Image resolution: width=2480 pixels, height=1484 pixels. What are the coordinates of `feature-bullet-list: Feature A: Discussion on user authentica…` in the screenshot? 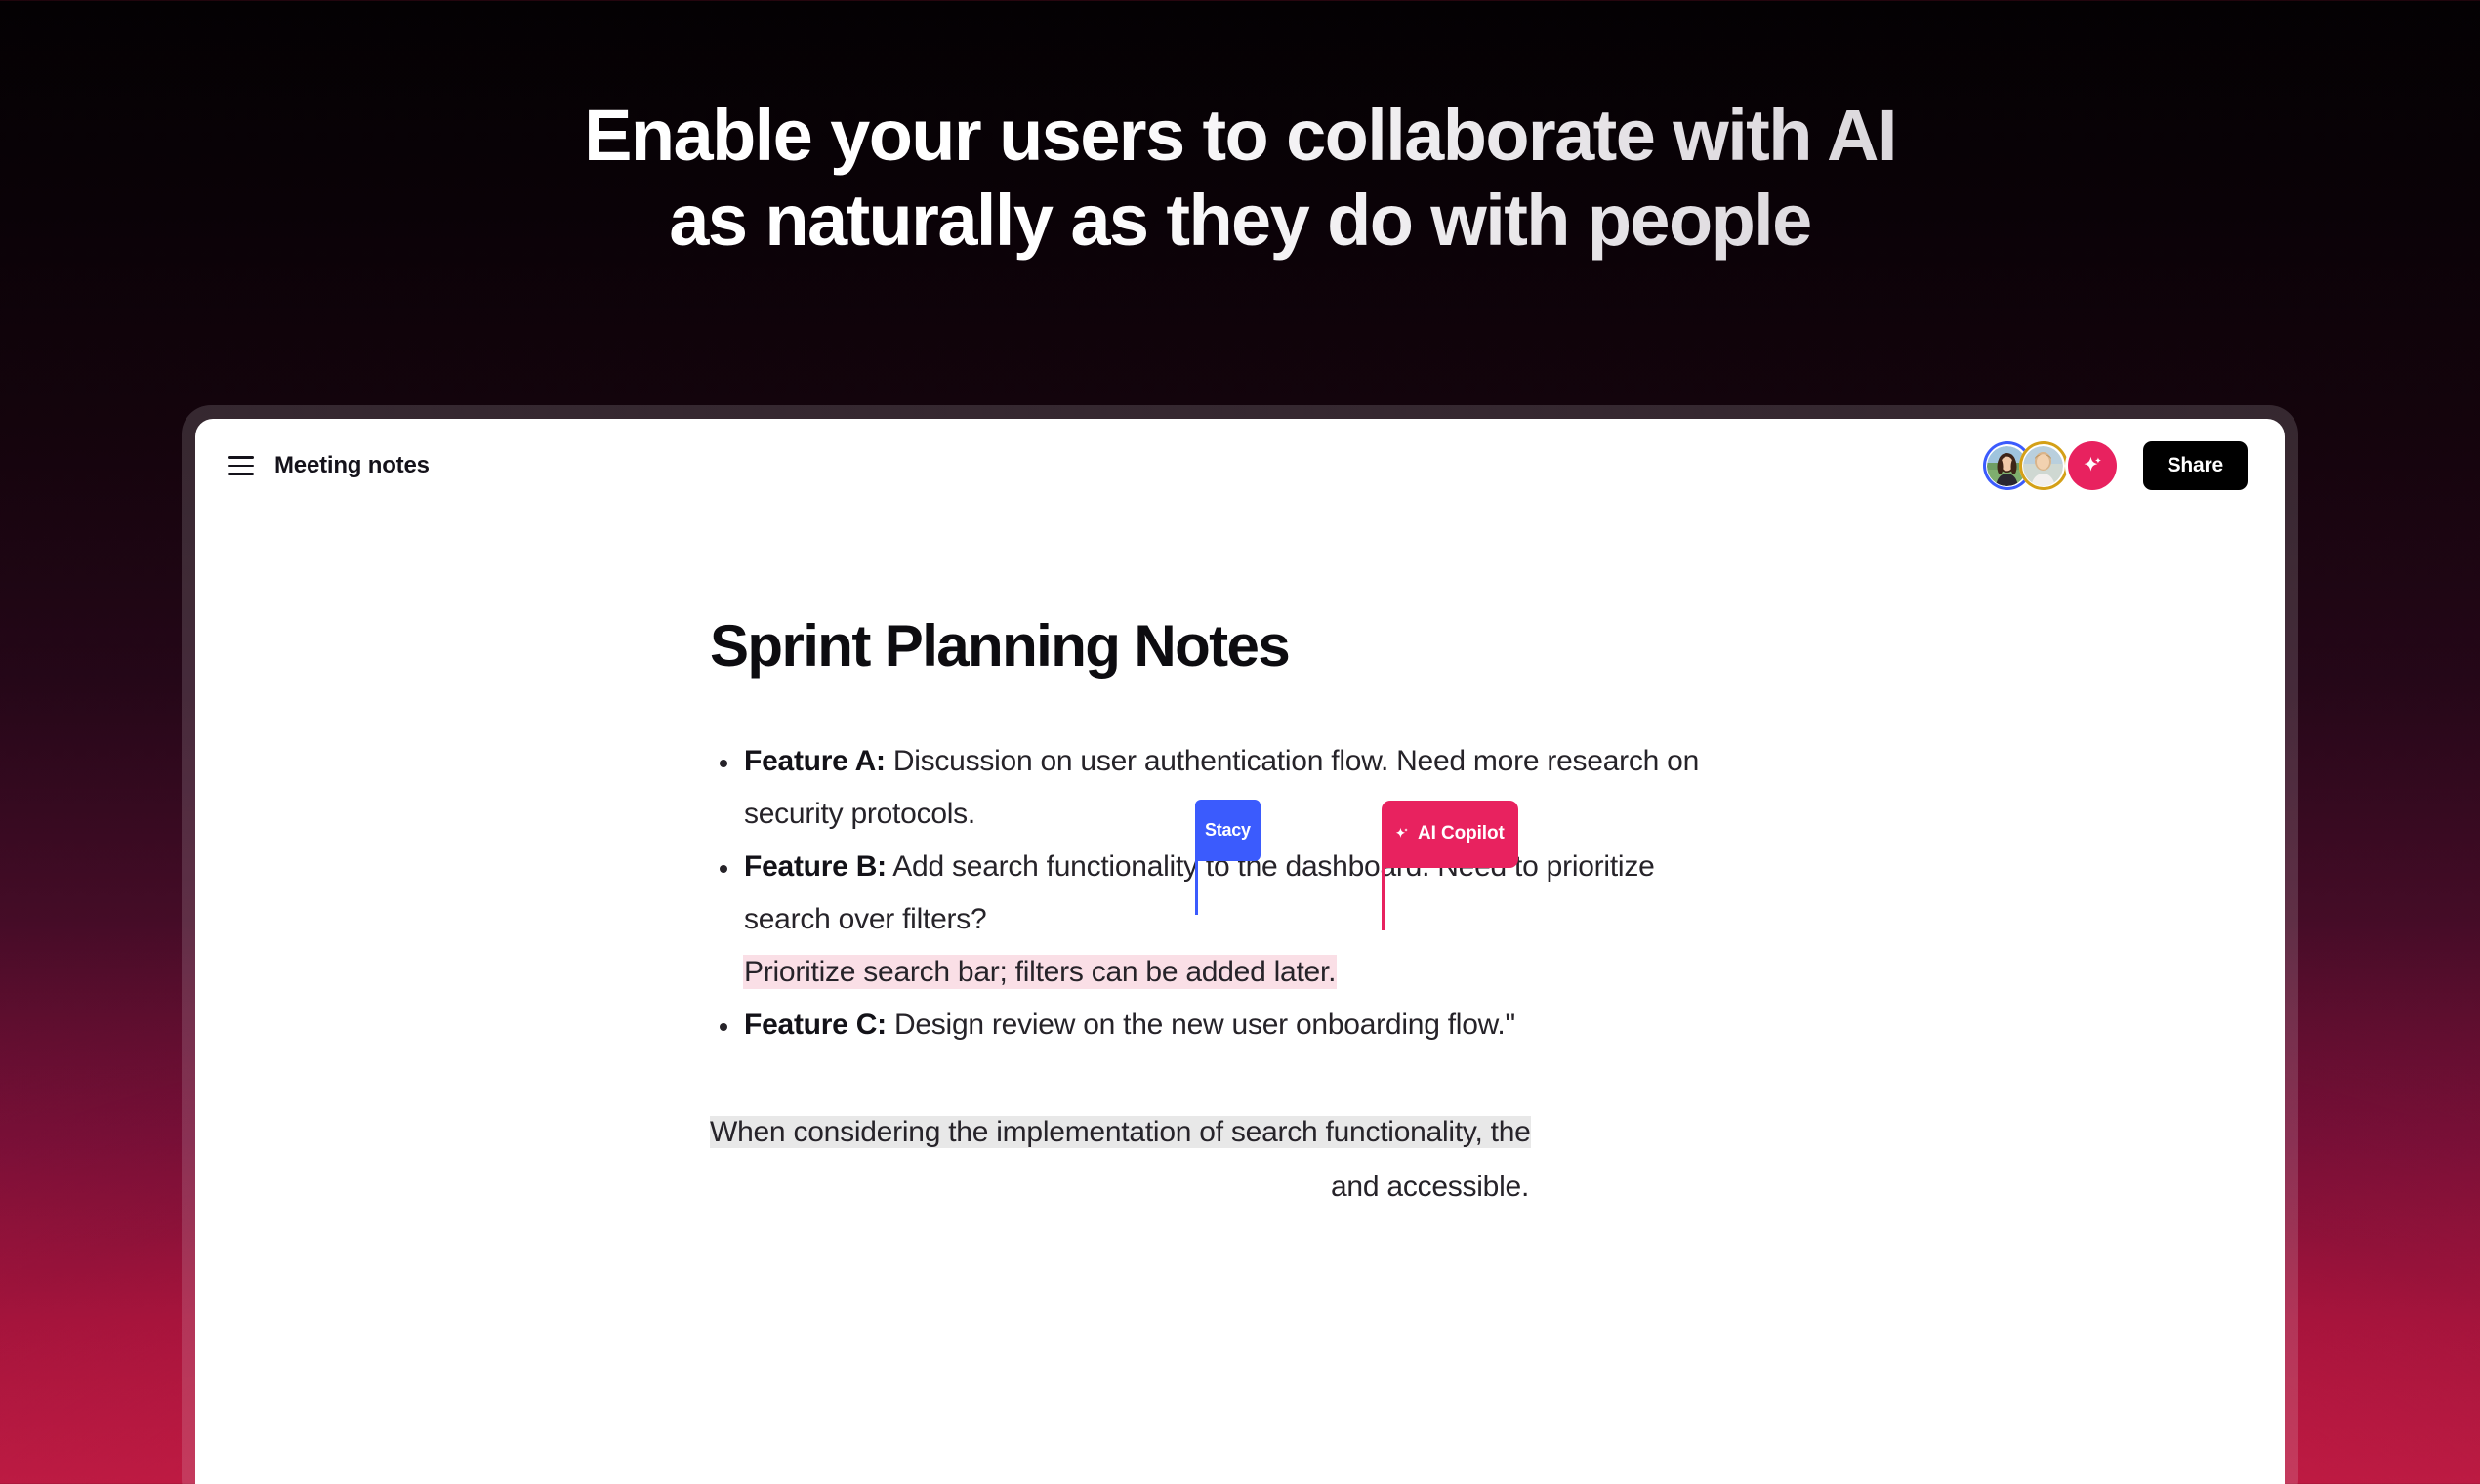 It's located at (1497, 893).